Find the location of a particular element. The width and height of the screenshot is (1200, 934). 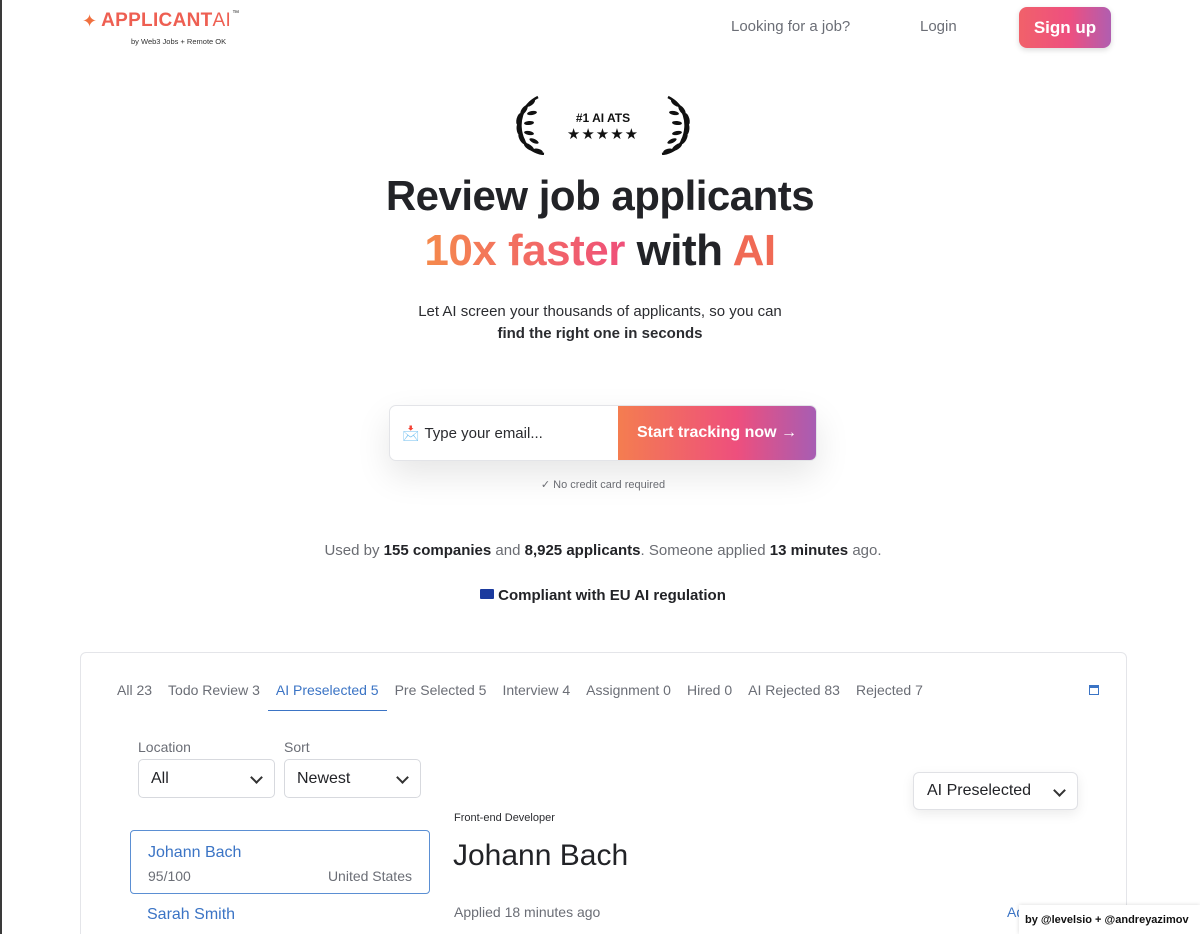

nav-login-link: Login is located at coordinates (938, 26).